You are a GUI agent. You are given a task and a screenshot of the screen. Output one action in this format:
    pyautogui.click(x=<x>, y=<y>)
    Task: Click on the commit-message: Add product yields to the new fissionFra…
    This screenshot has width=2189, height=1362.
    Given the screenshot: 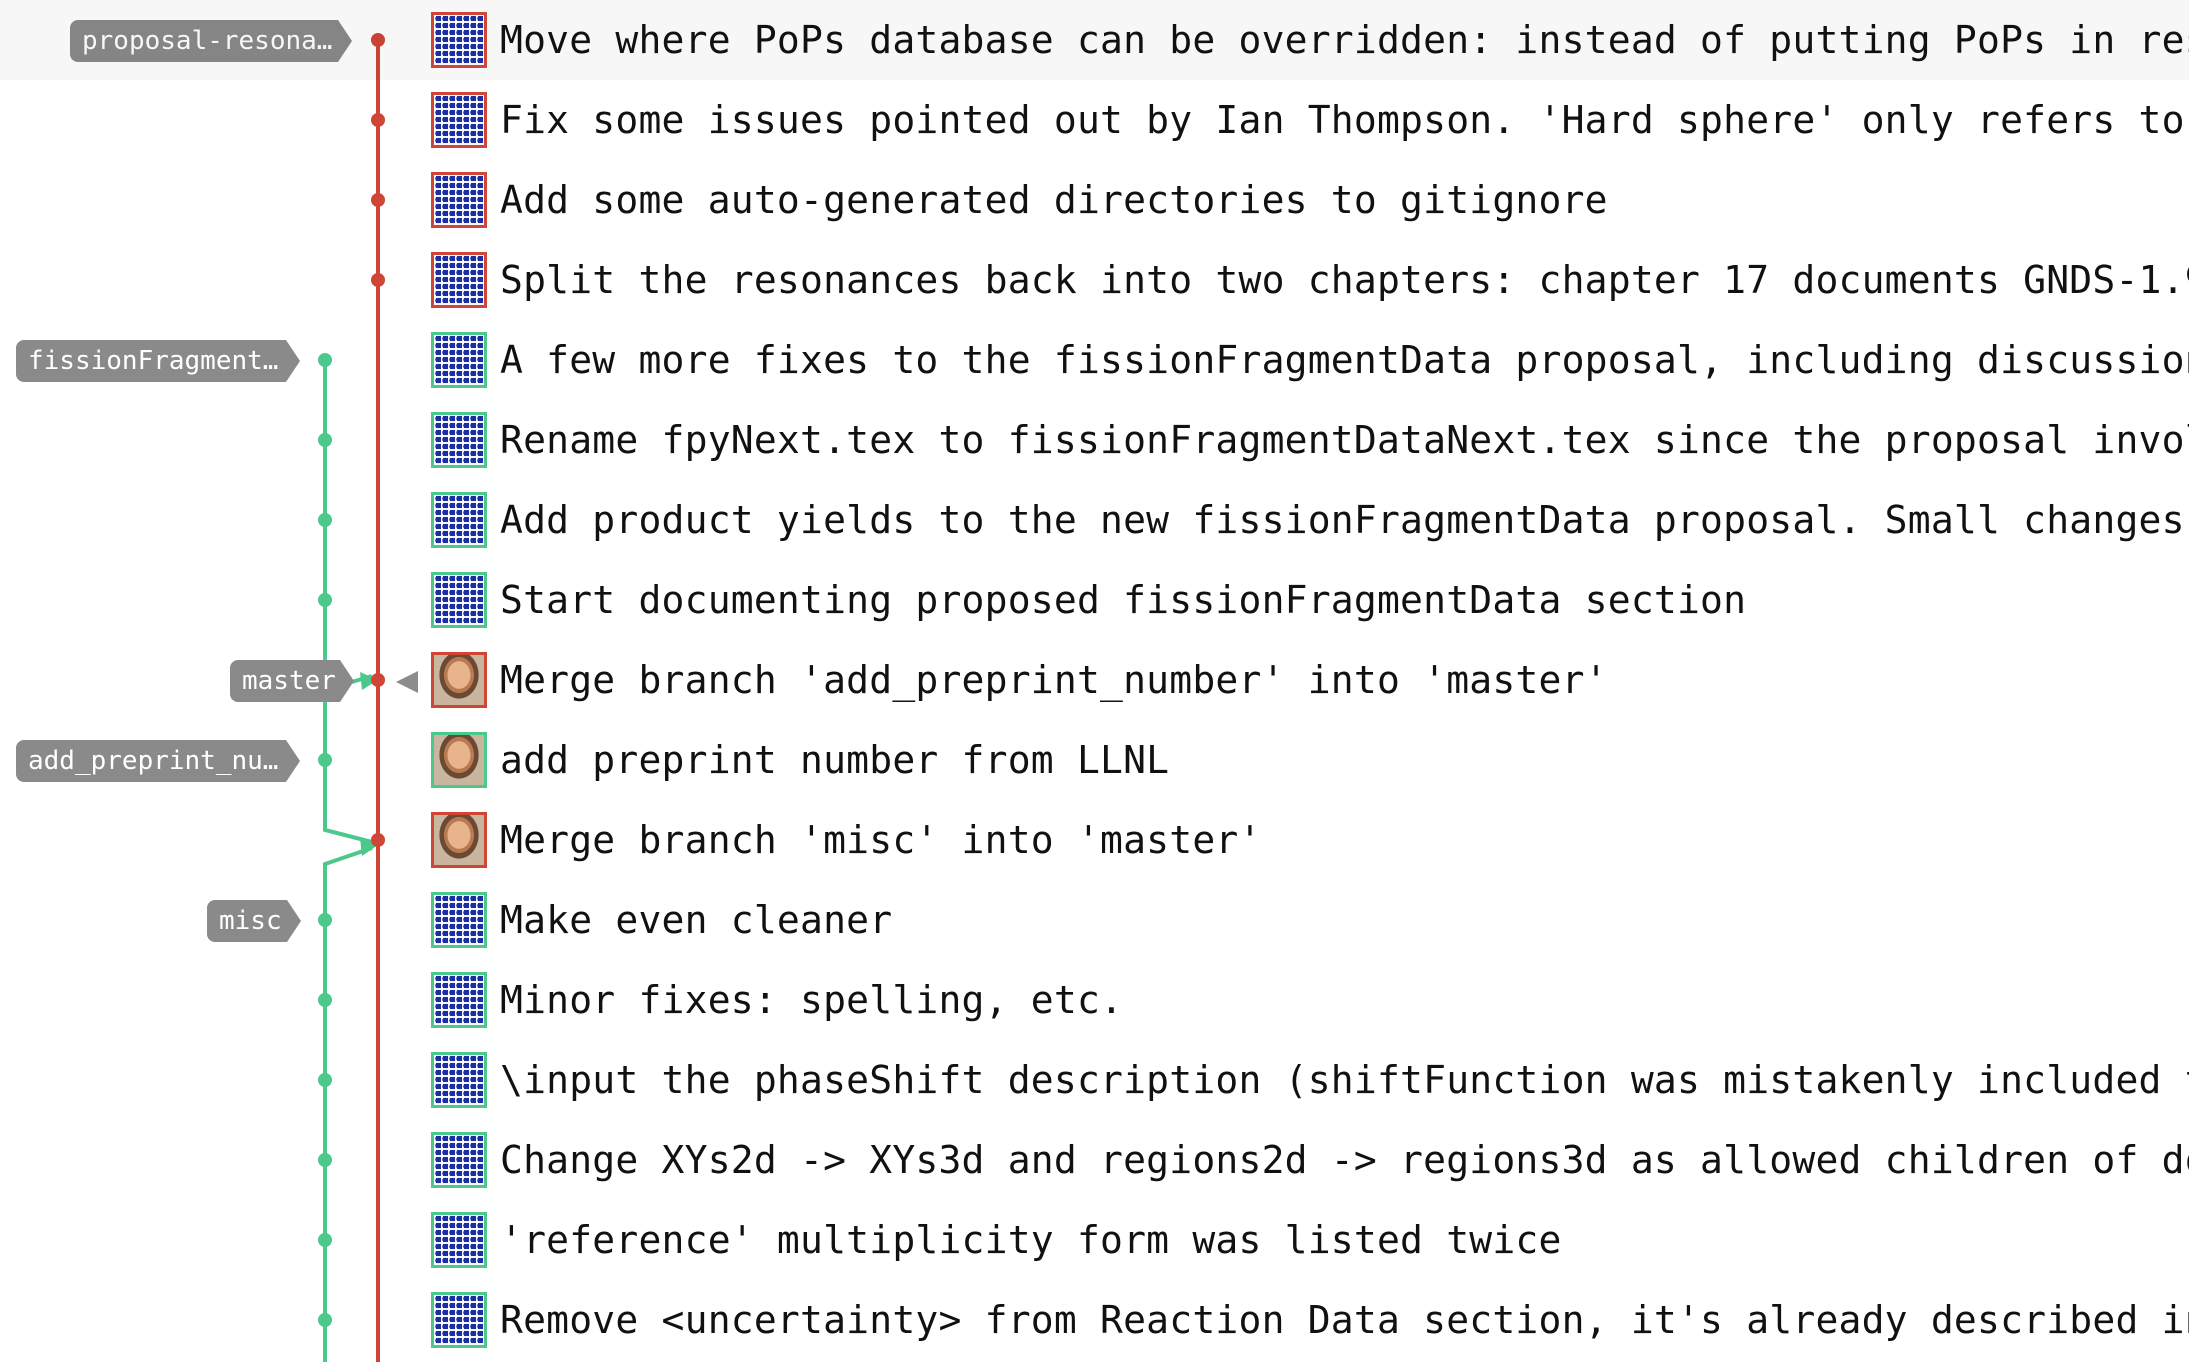 What is the action you would take?
    pyautogui.click(x=1344, y=520)
    